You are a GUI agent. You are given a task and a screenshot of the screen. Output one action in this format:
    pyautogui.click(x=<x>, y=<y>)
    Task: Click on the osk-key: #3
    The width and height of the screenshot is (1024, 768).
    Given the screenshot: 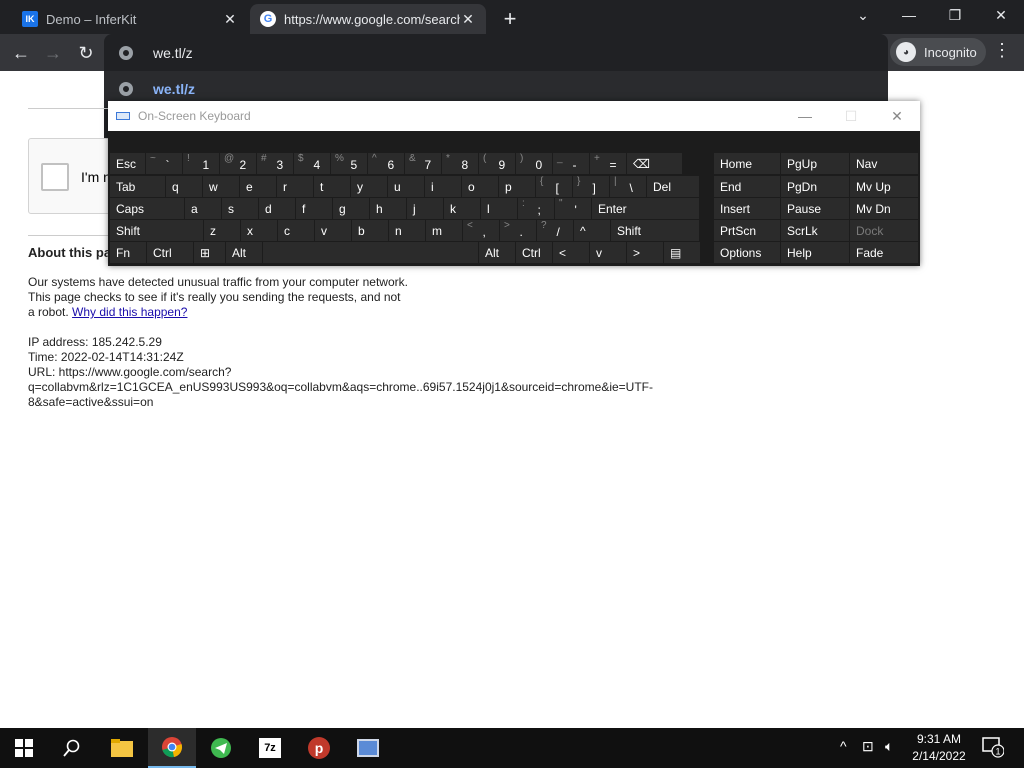 What is the action you would take?
    pyautogui.click(x=275, y=163)
    